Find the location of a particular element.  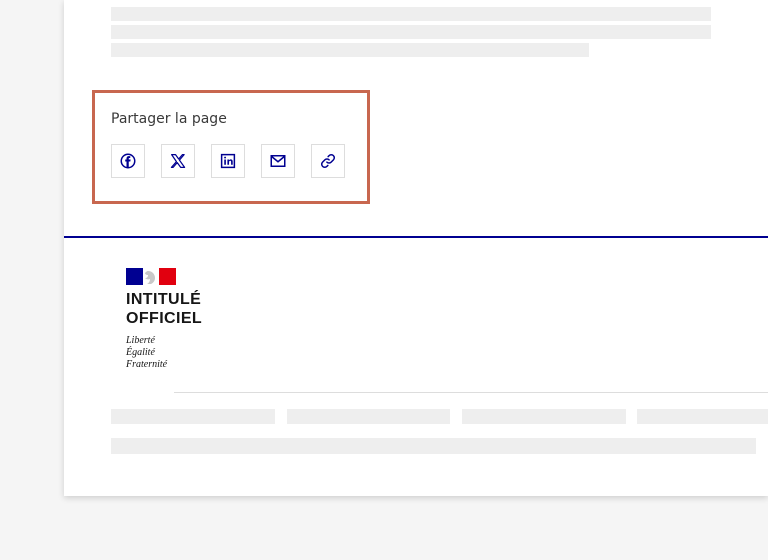

marianne-flag-icon is located at coordinates (151, 276).